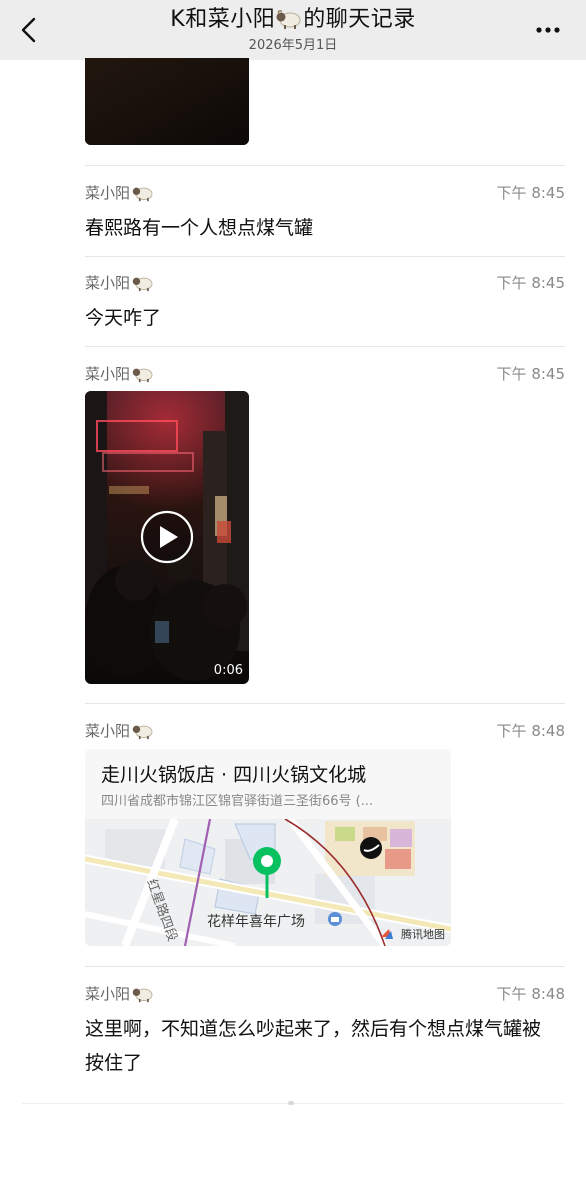 The width and height of the screenshot is (586, 1200). I want to click on title-suffix: 的聊天记录, so click(359, 19).